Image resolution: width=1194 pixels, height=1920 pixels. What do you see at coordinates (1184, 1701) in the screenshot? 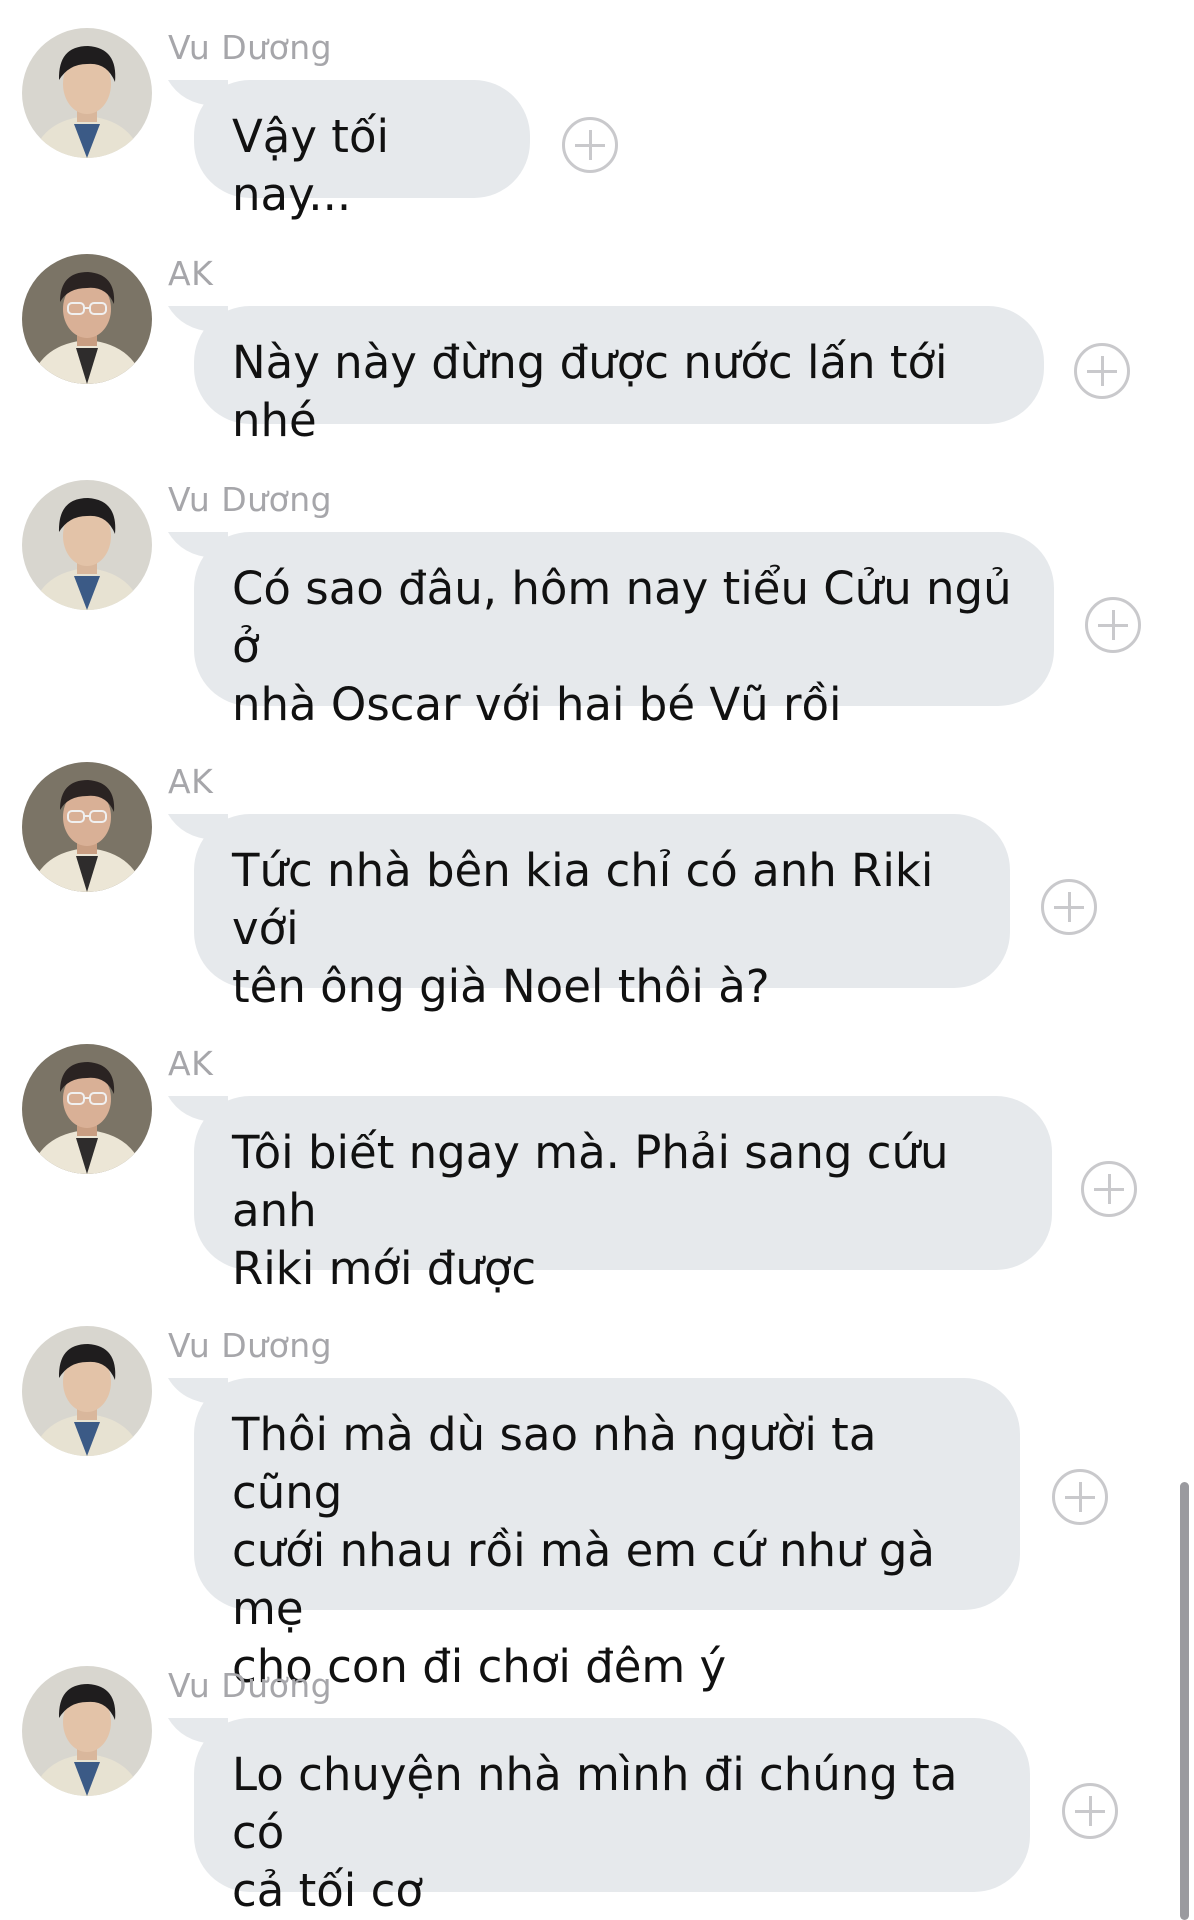
I see `vertical-scrollbar` at bounding box center [1184, 1701].